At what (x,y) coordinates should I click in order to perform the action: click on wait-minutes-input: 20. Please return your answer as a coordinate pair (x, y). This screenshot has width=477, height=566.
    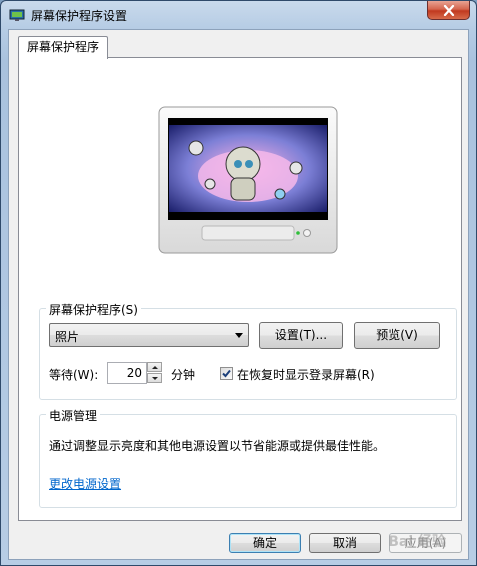
    Looking at the image, I should click on (127, 373).